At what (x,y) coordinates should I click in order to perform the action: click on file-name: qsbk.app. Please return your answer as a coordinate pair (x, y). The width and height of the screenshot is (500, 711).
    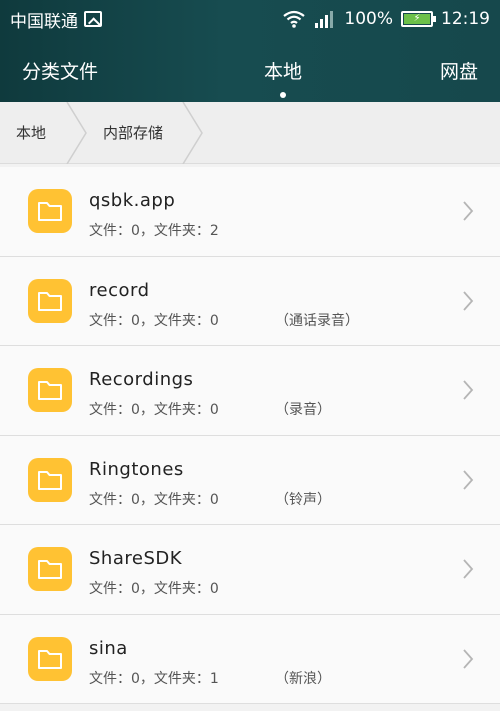
    Looking at the image, I should click on (132, 200).